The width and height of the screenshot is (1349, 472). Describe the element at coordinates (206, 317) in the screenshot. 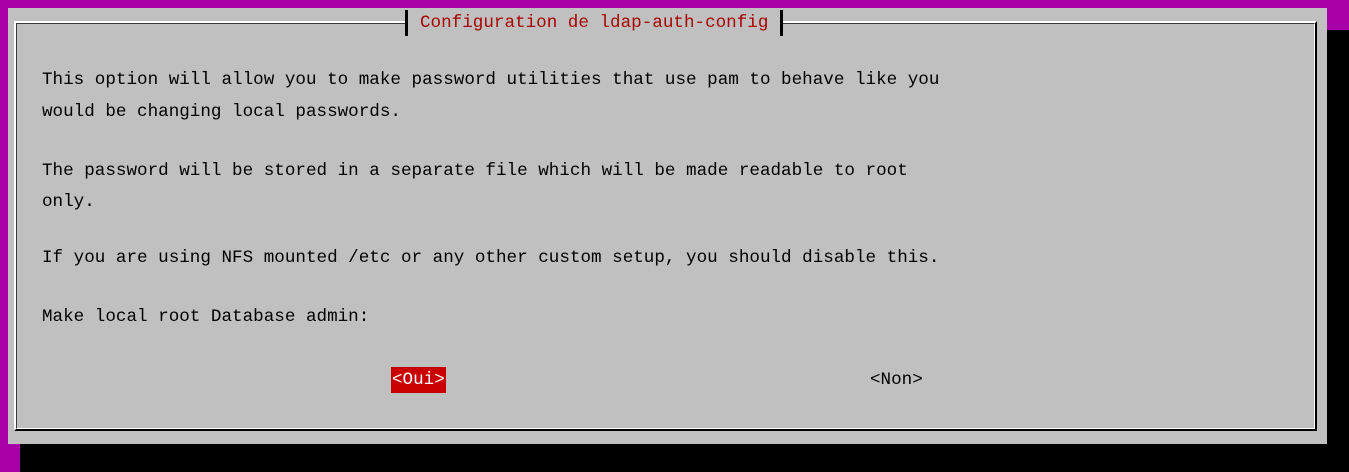

I see `prompt-question: Make local root Database admin:` at that location.